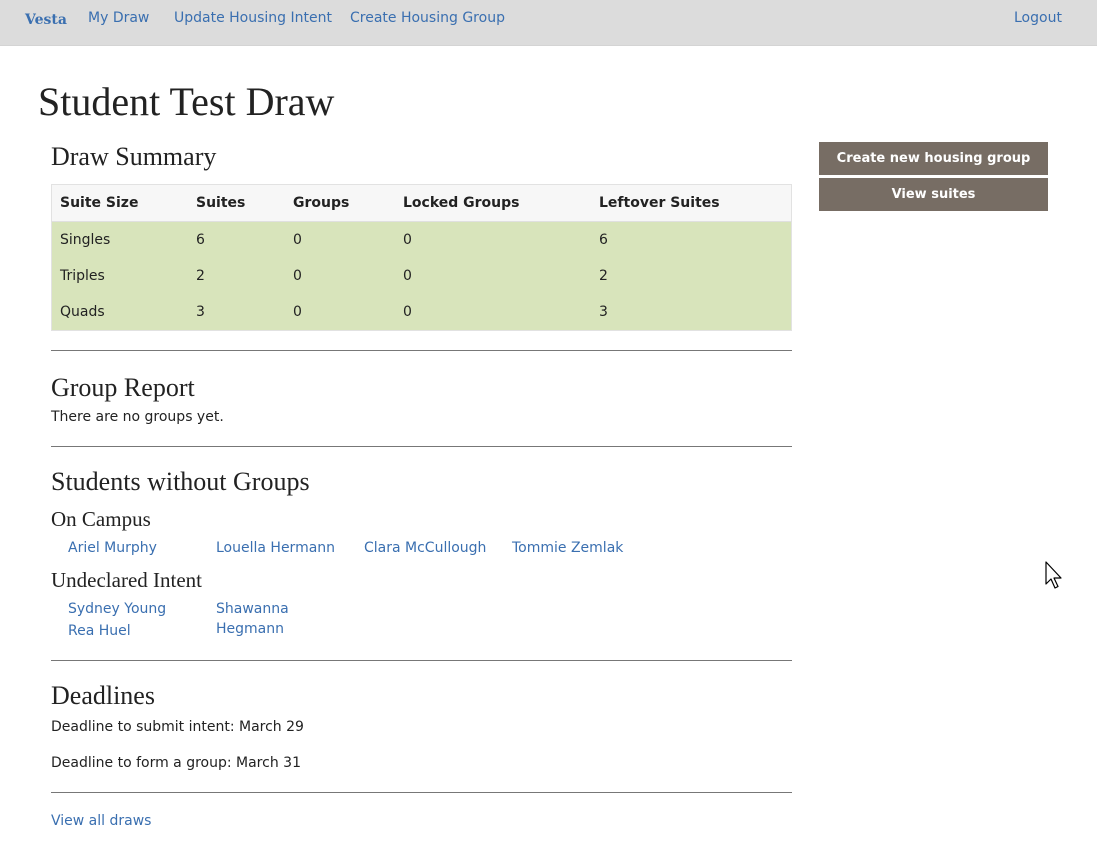  What do you see at coordinates (256, 620) in the screenshot?
I see `student-link: Shawanna Hegmann` at bounding box center [256, 620].